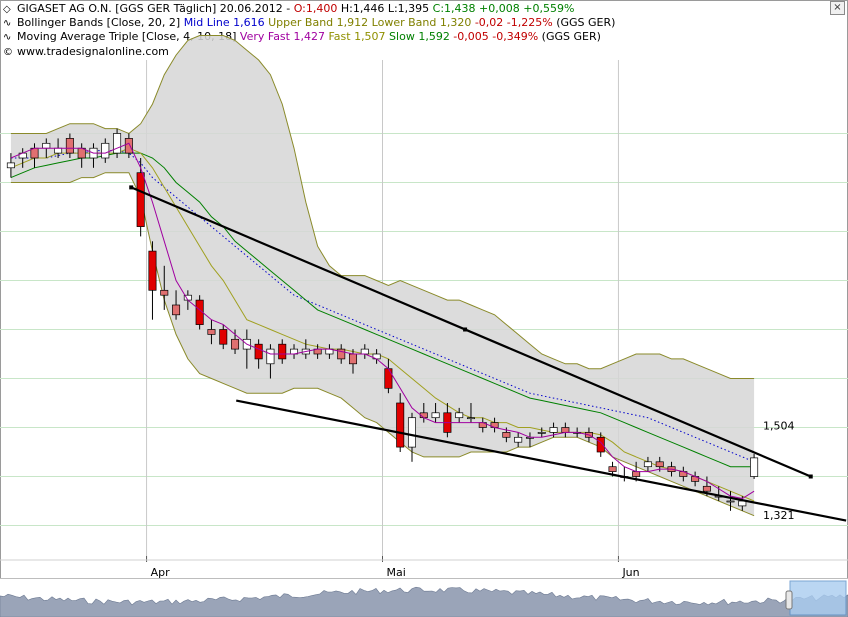 This screenshot has height=617, width=848. What do you see at coordinates (424, 597) in the screenshot?
I see `navigator-bar` at bounding box center [424, 597].